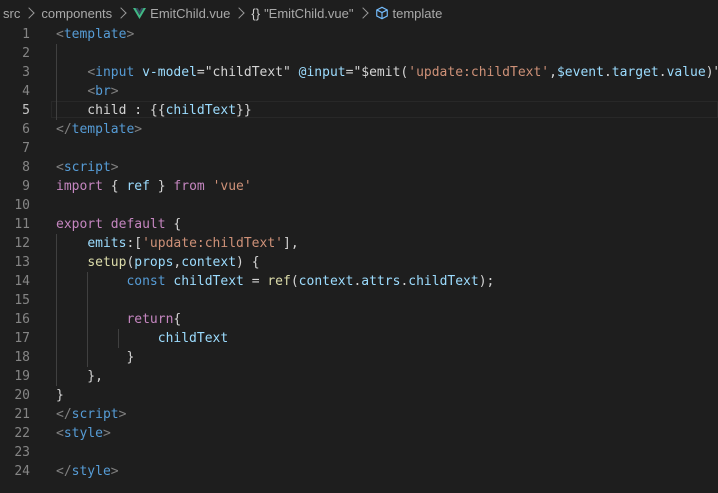  I want to click on breadcrumb-item-module: {} "EmitChild.vue", so click(302, 13).